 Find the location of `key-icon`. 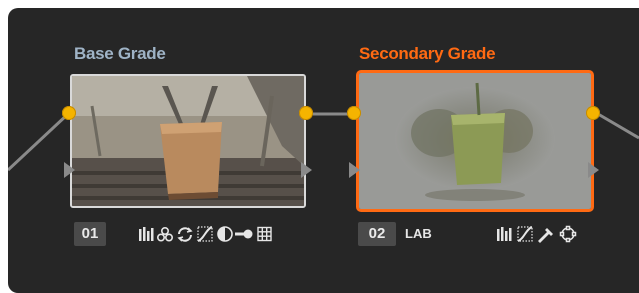

key-icon is located at coordinates (244, 234).